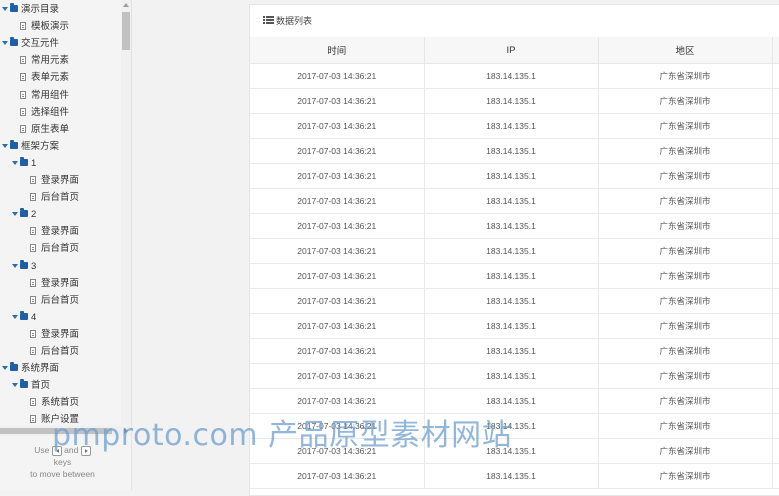 Image resolution: width=779 pixels, height=496 pixels. What do you see at coordinates (50, 27) in the screenshot?
I see `tree-item-label: 模板演示` at bounding box center [50, 27].